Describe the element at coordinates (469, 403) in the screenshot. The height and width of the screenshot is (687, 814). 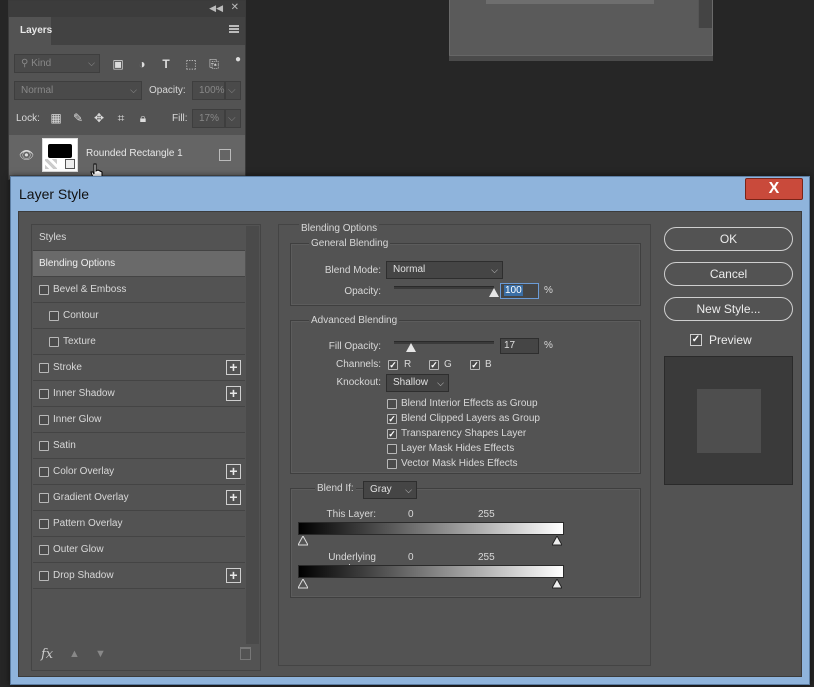
I see `option-label: Blend Interior Effects as Group` at that location.